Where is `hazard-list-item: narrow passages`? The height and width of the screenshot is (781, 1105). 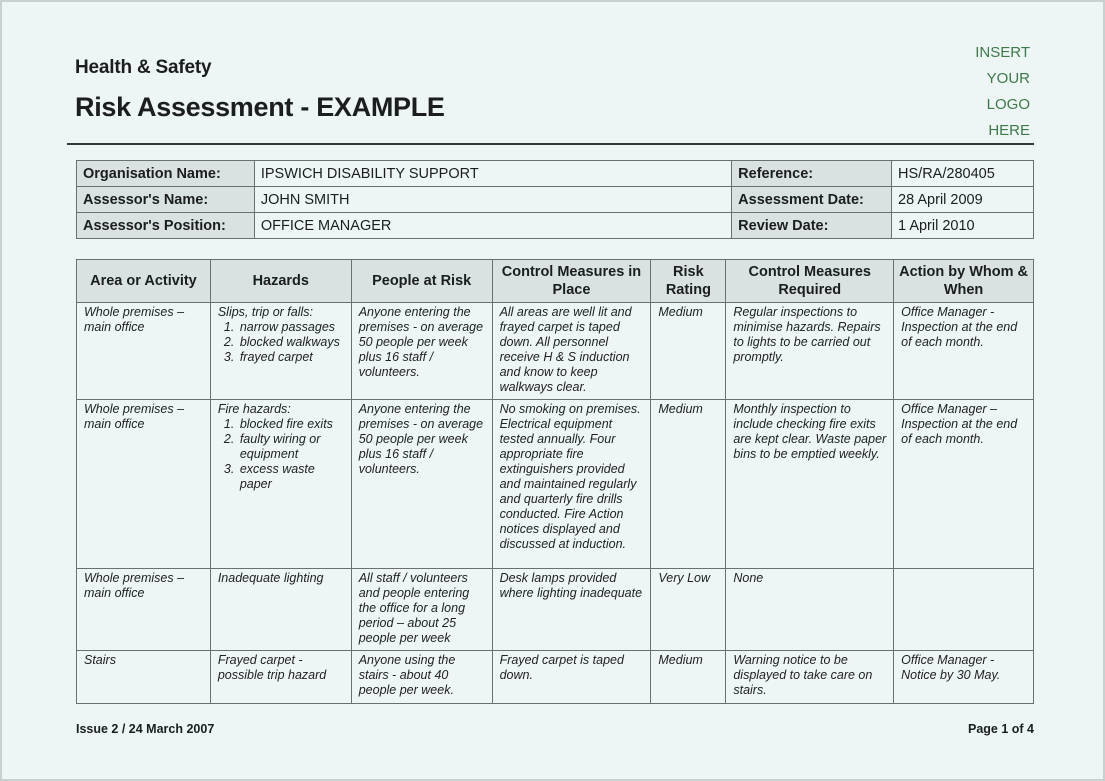
hazard-list-item: narrow passages is located at coordinates (291, 327).